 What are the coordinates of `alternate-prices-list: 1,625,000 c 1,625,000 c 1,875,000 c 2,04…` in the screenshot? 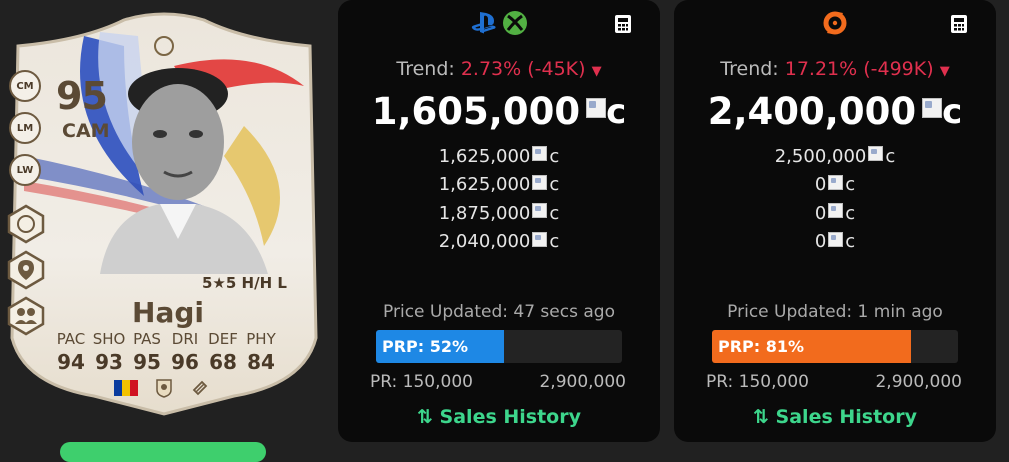 It's located at (499, 199).